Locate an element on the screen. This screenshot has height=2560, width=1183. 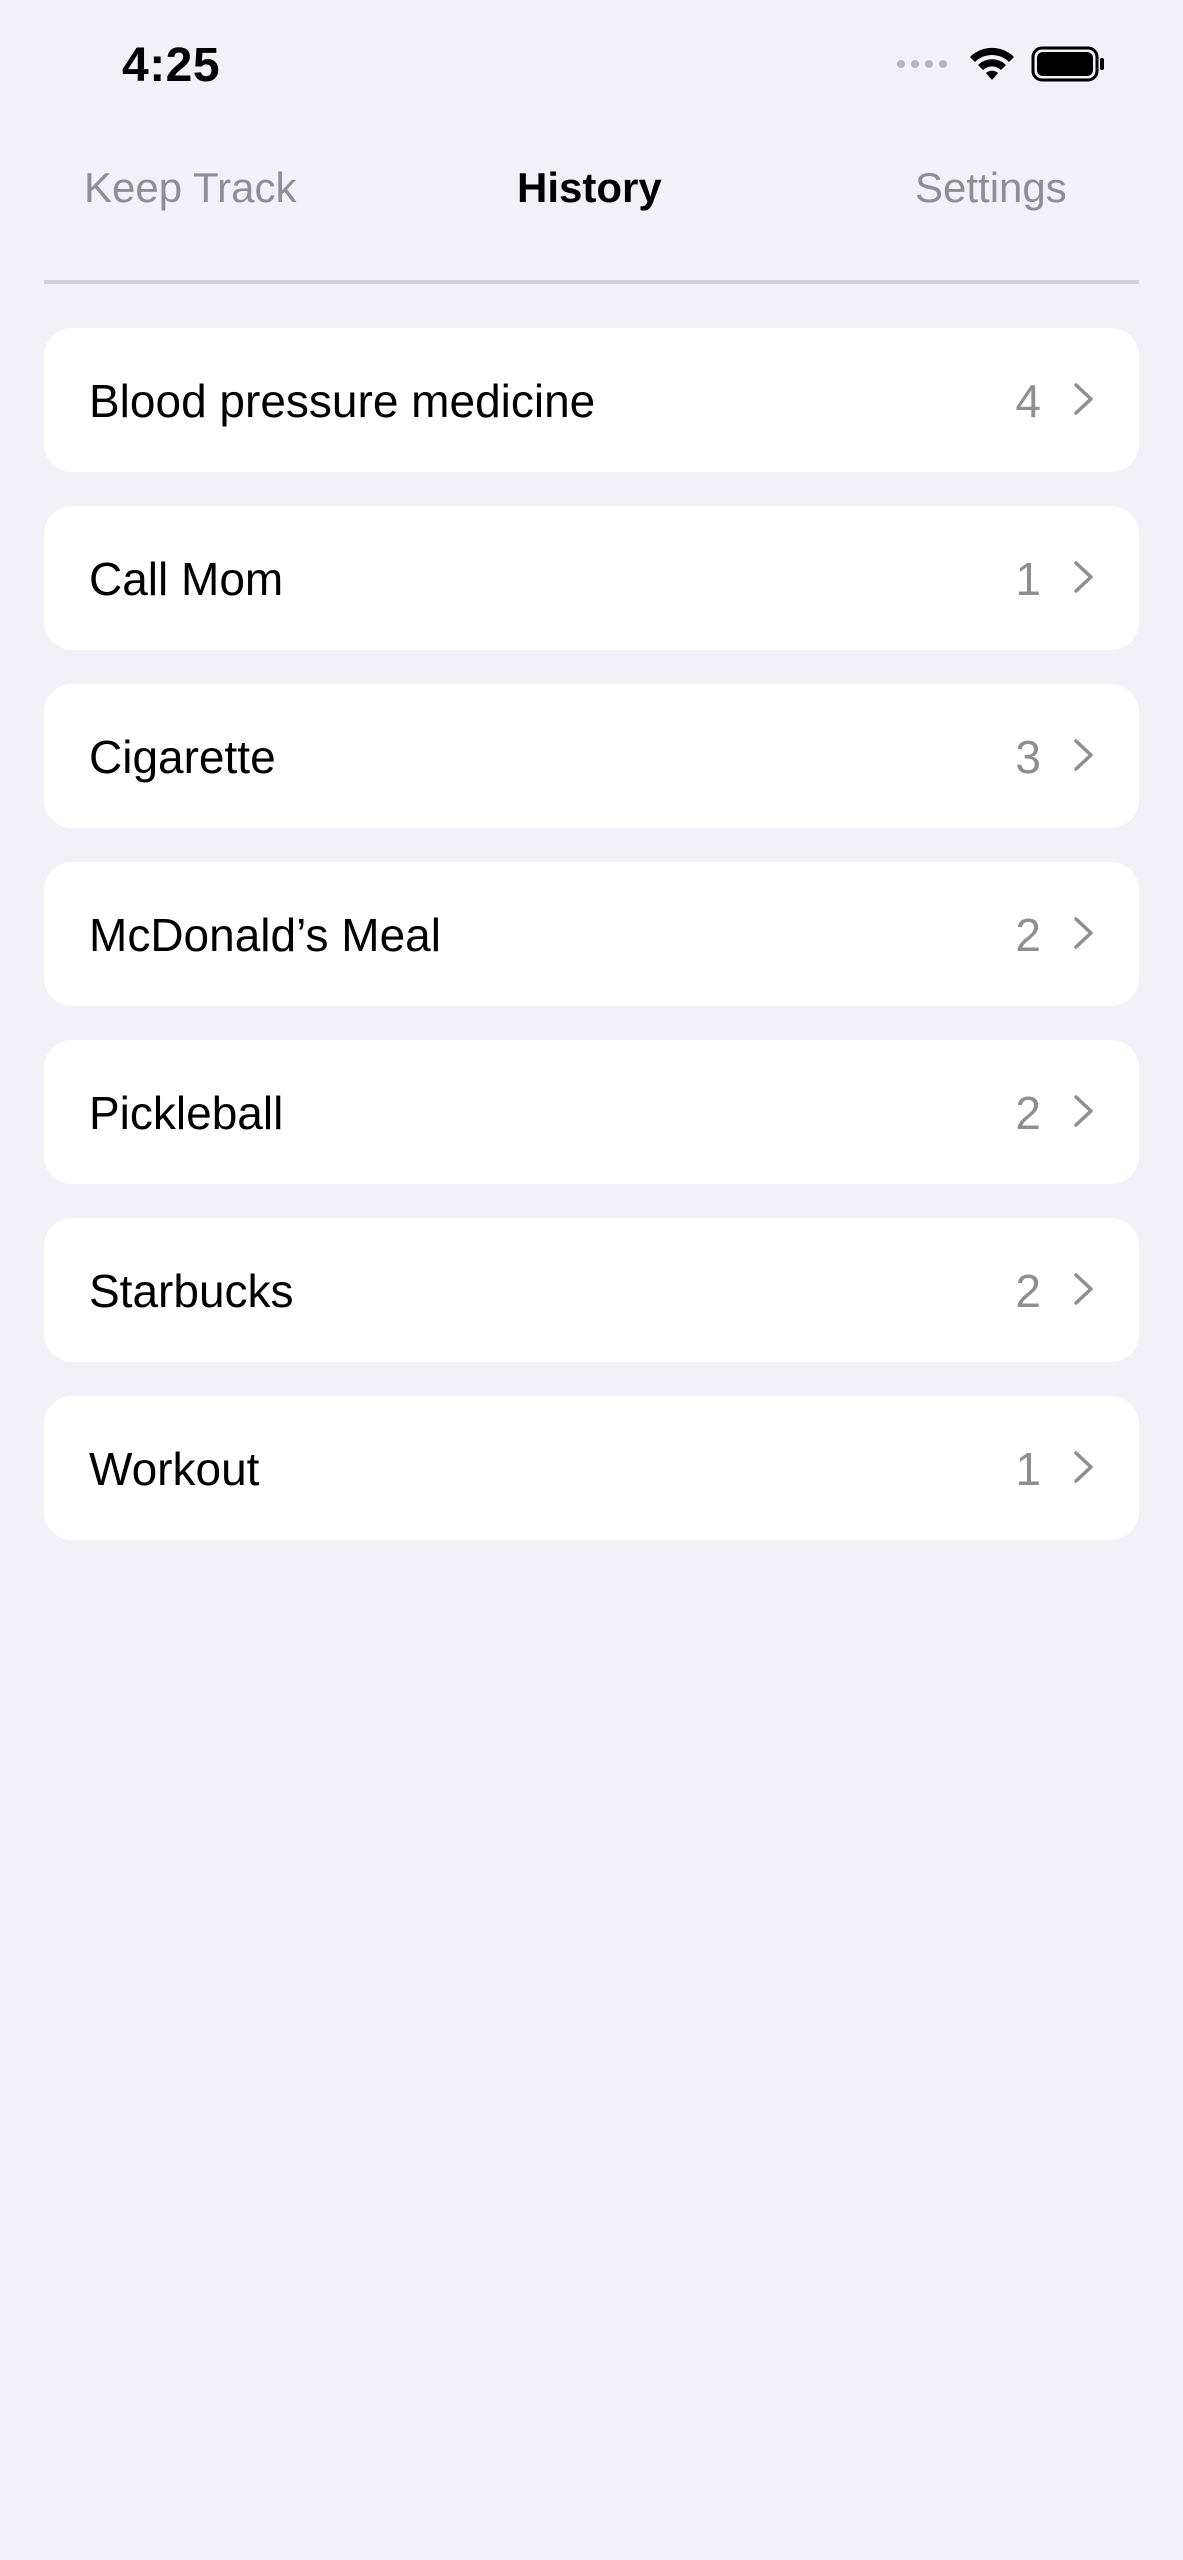
status-time: 4:25 is located at coordinates (171, 65).